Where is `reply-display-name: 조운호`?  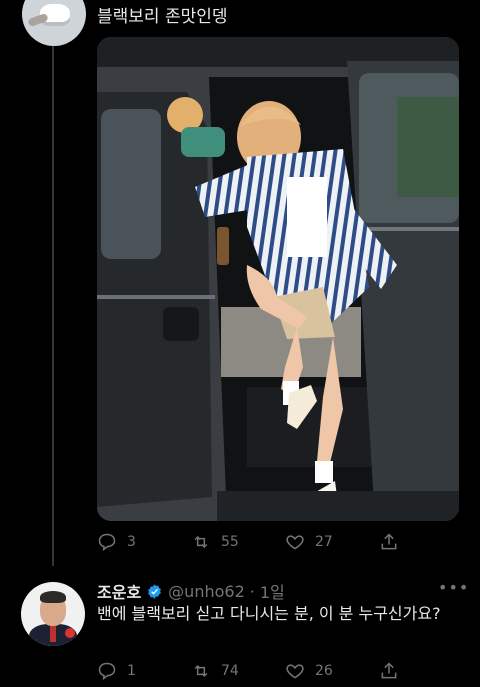 reply-display-name: 조운호 is located at coordinates (119, 591).